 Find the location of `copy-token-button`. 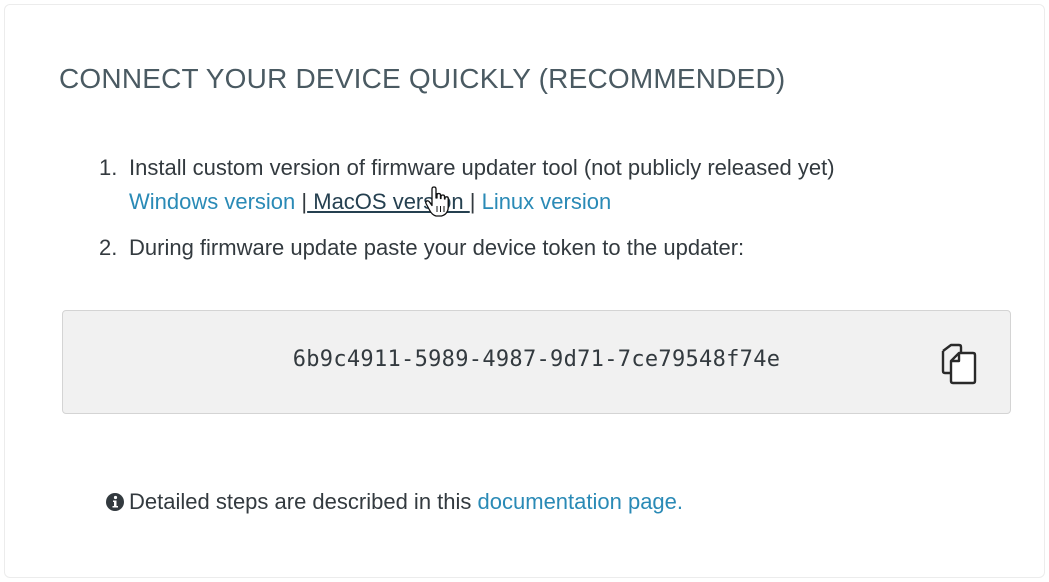

copy-token-button is located at coordinates (960, 364).